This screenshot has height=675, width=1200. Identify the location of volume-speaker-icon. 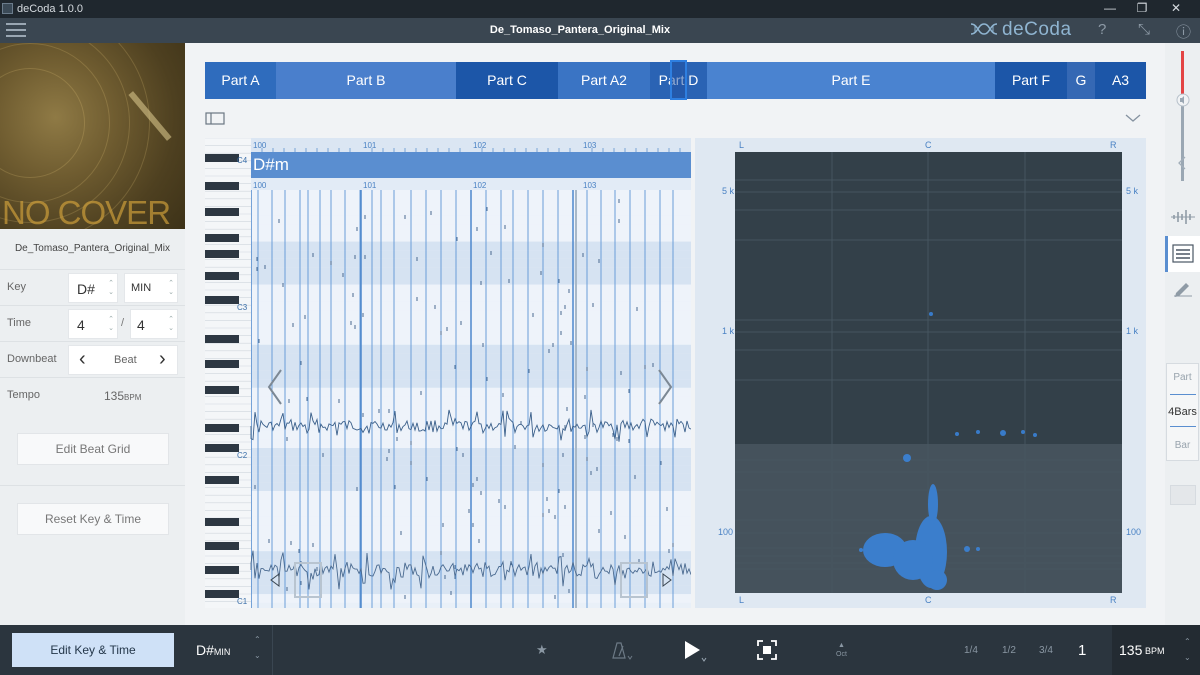
(1183, 100).